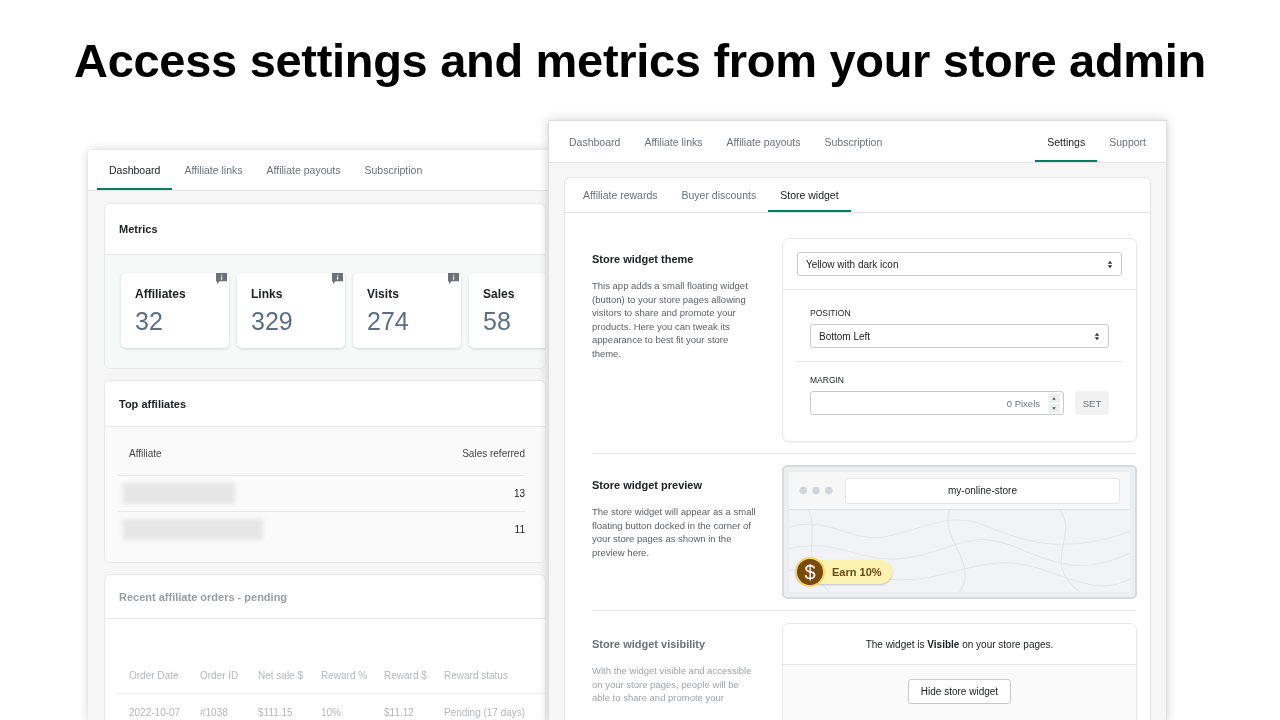 The height and width of the screenshot is (720, 1280). I want to click on section-description: With the widget visible and accessible on your store pages, people will be able to share and promote your, so click(672, 684).